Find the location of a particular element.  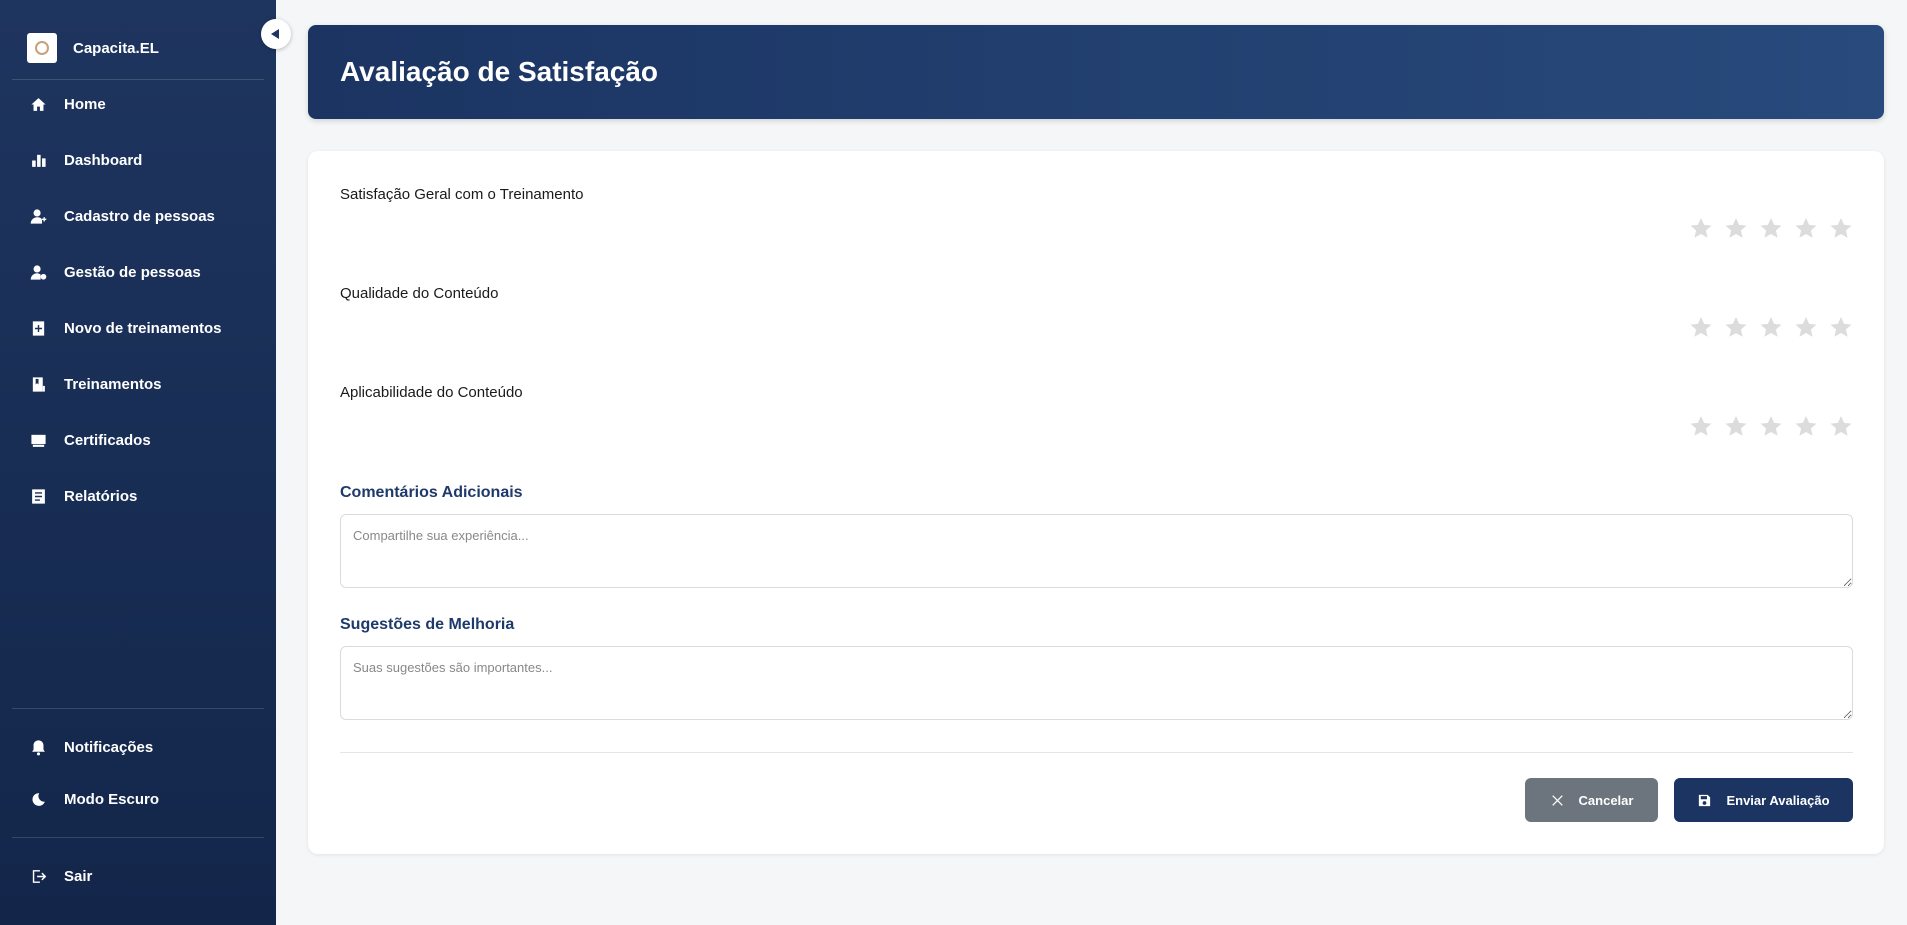

sidebar-item-modo-escuro: Modo Escuro is located at coordinates (138, 799).